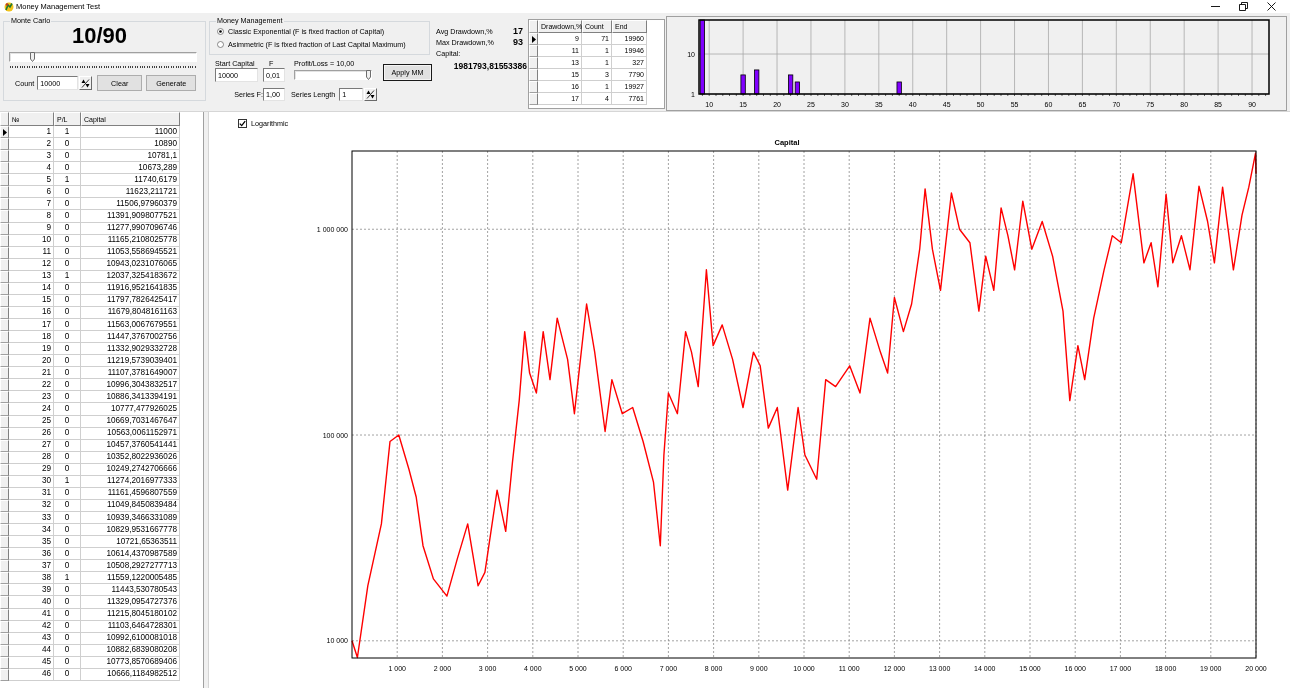 The width and height of the screenshot is (1290, 688). Describe the element at coordinates (130, 264) in the screenshot. I see `table-cell: 10943,0231076065` at that location.